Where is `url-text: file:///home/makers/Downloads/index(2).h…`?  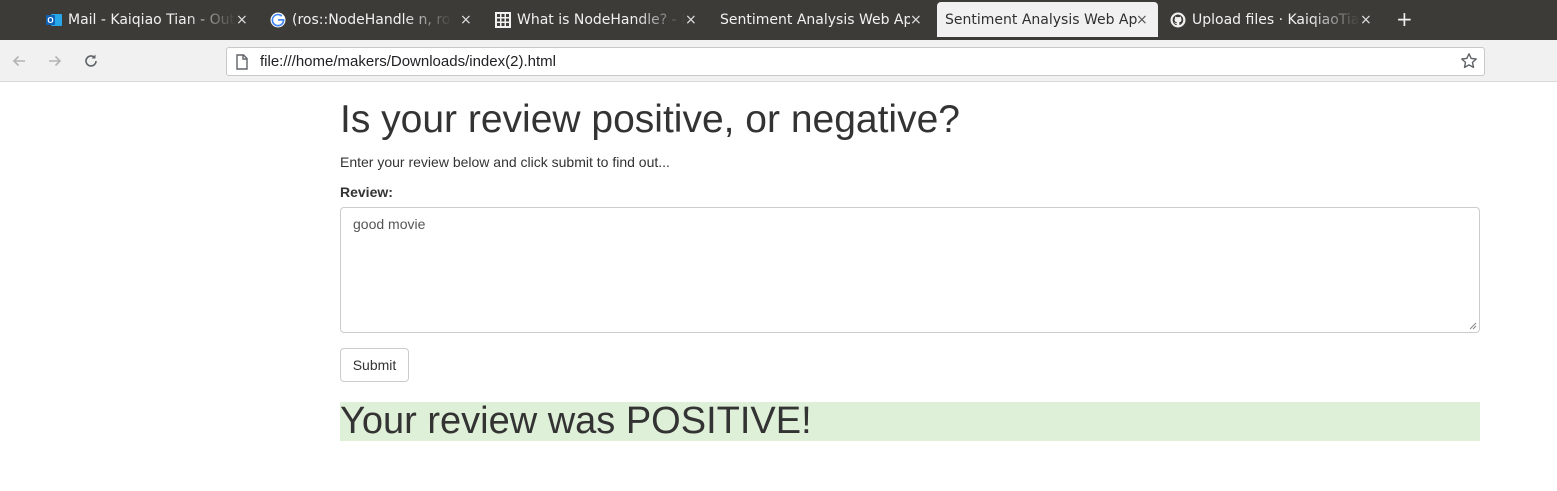 url-text: file:///home/makers/Downloads/index(2).h… is located at coordinates (408, 61).